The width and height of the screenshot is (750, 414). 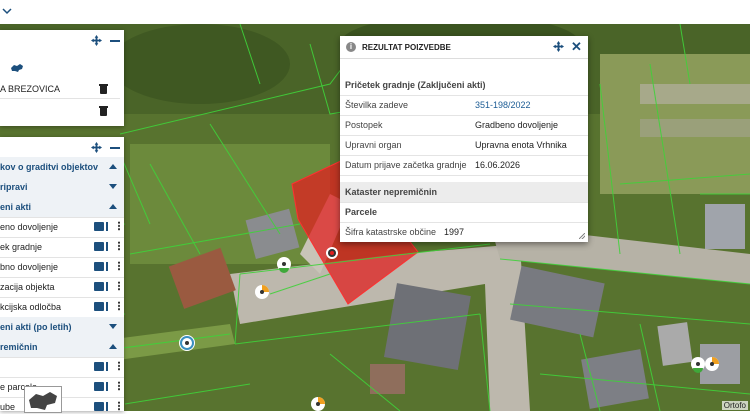 What do you see at coordinates (27, 287) in the screenshot?
I see `layer-label: zacija objekta` at bounding box center [27, 287].